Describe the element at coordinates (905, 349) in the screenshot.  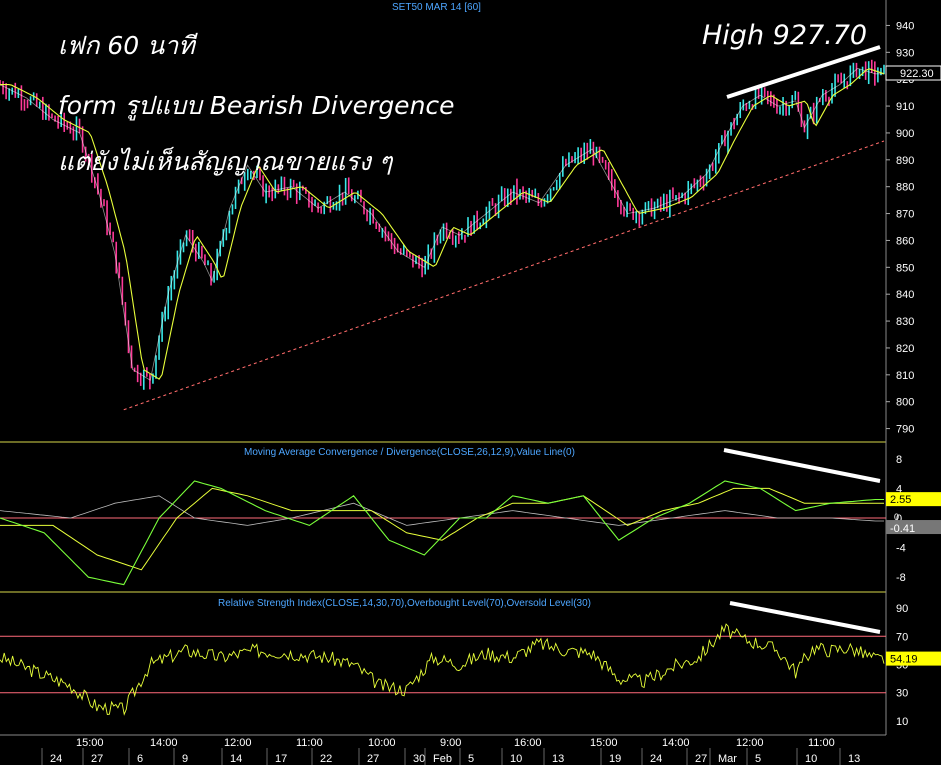
I see `price-tick-label: 820` at that location.